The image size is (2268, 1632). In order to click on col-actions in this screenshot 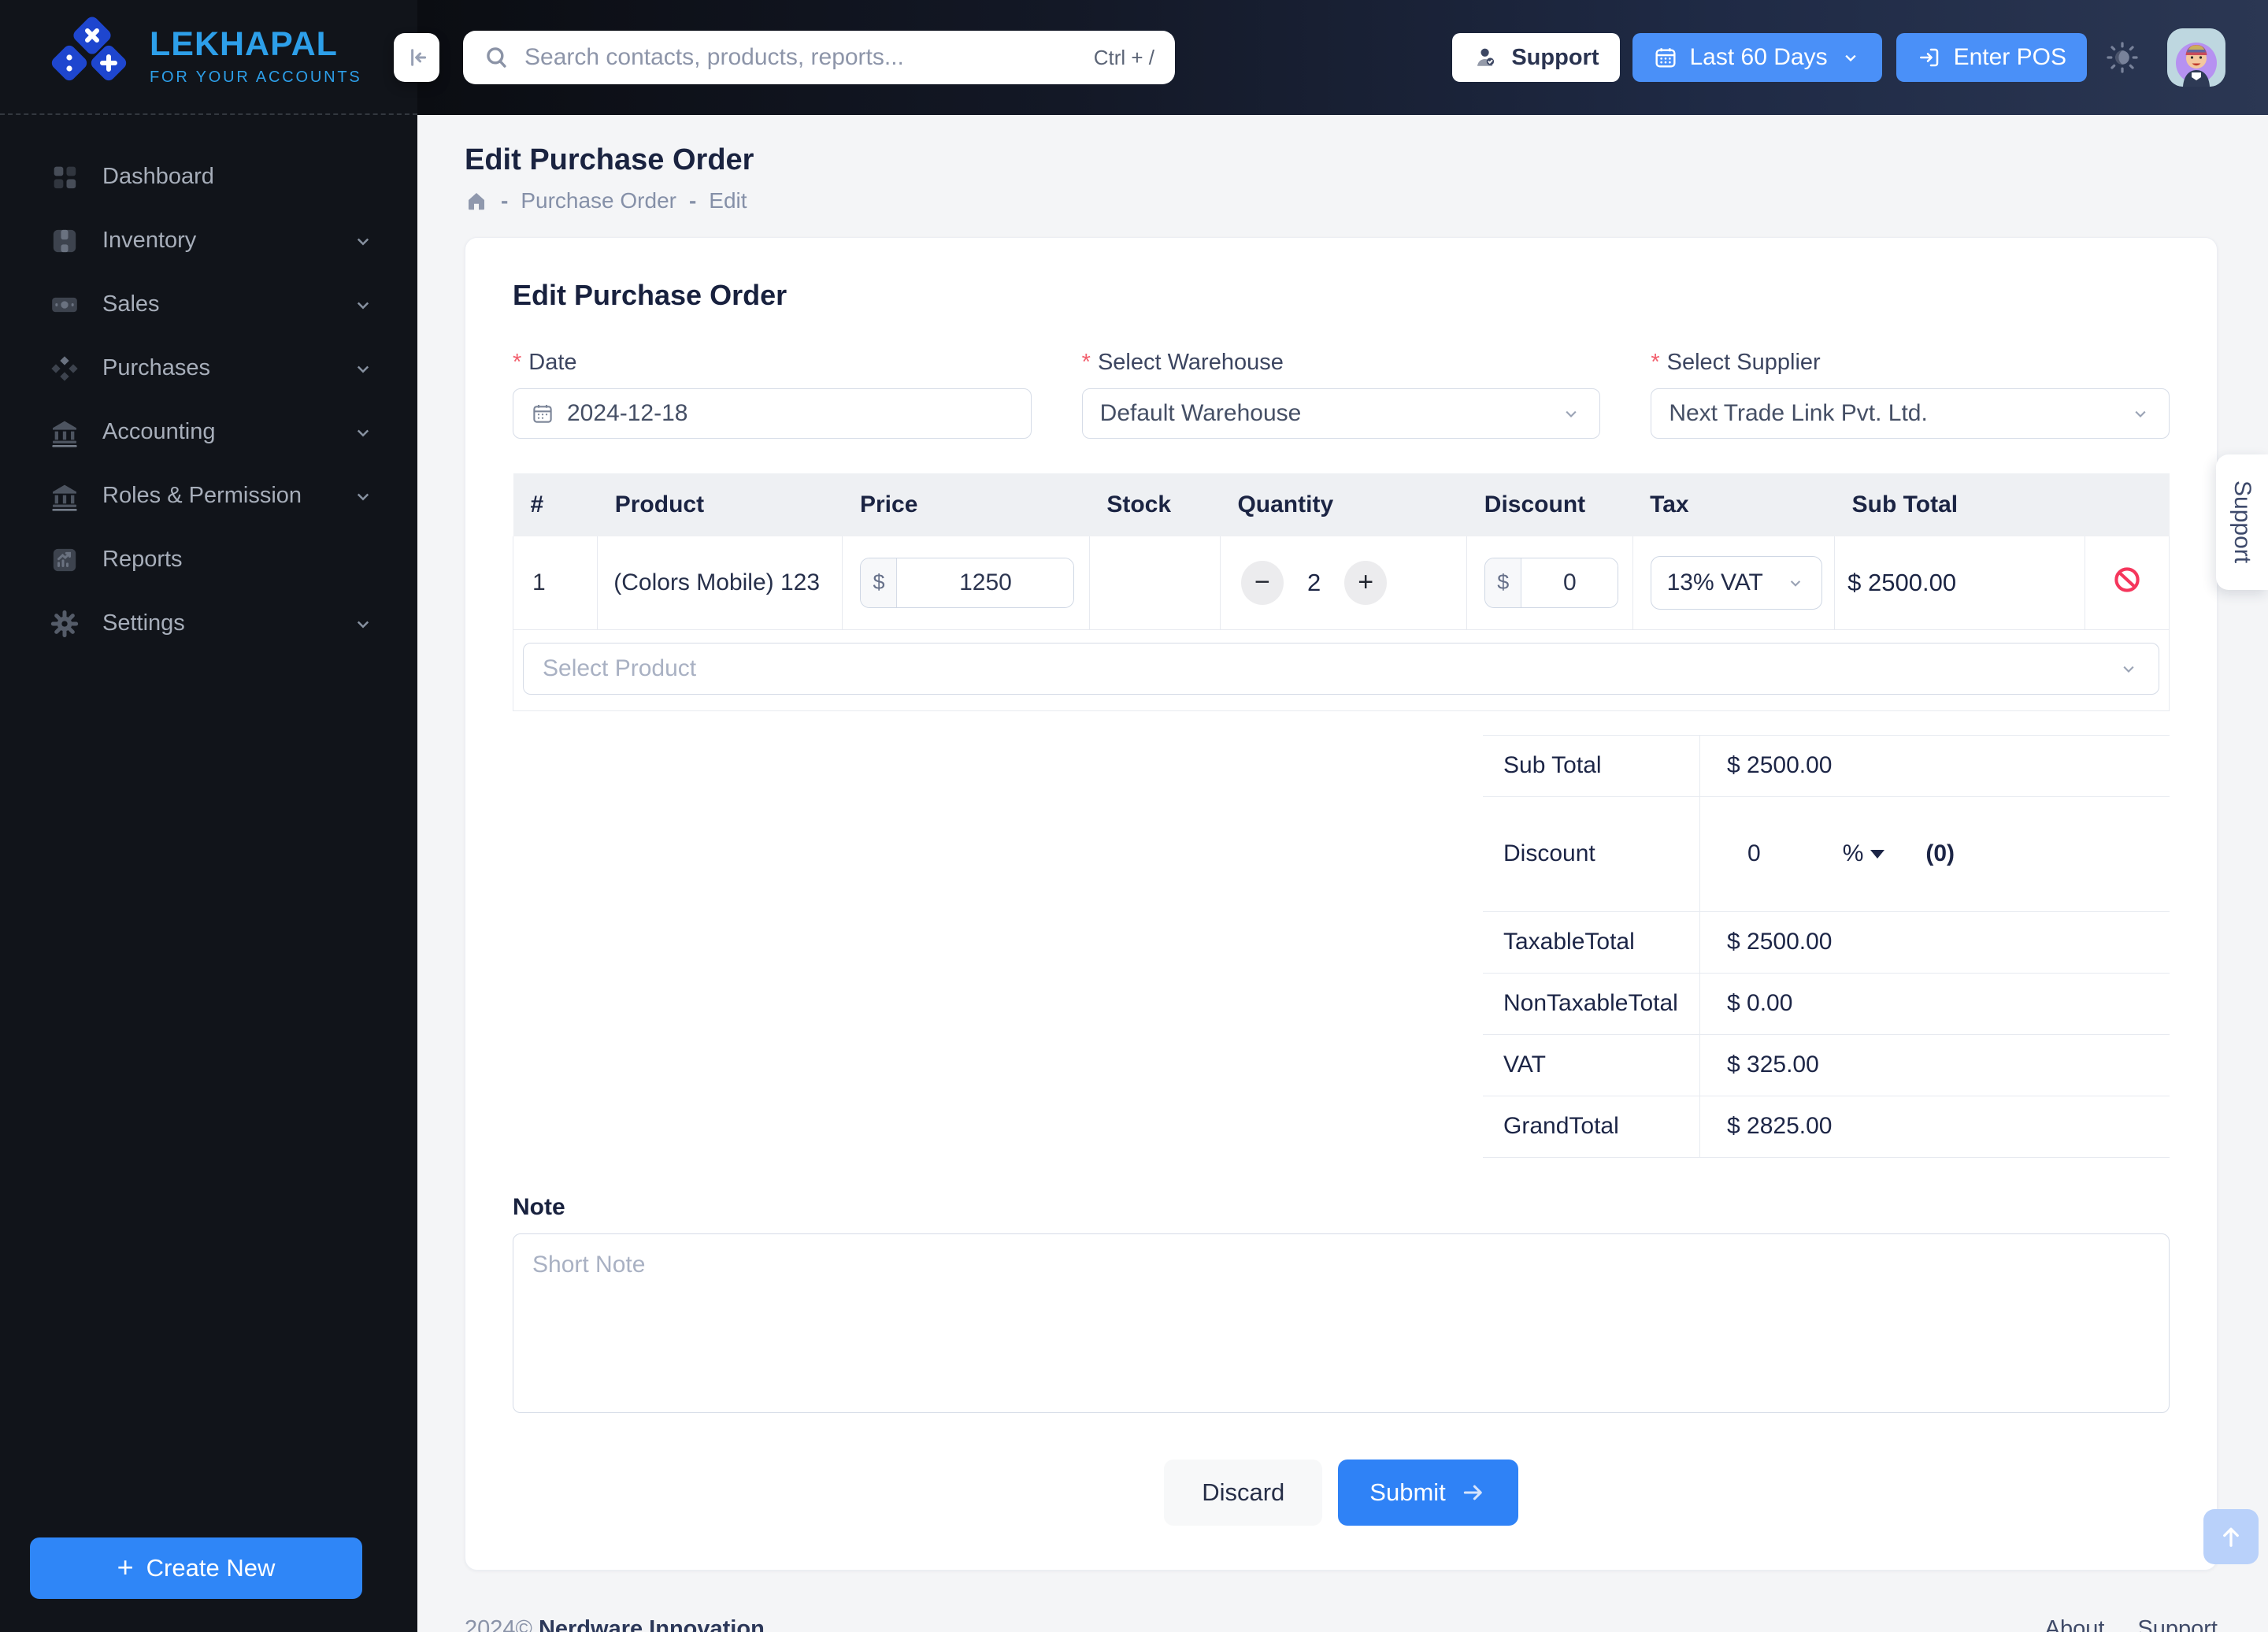, I will do `click(2127, 504)`.